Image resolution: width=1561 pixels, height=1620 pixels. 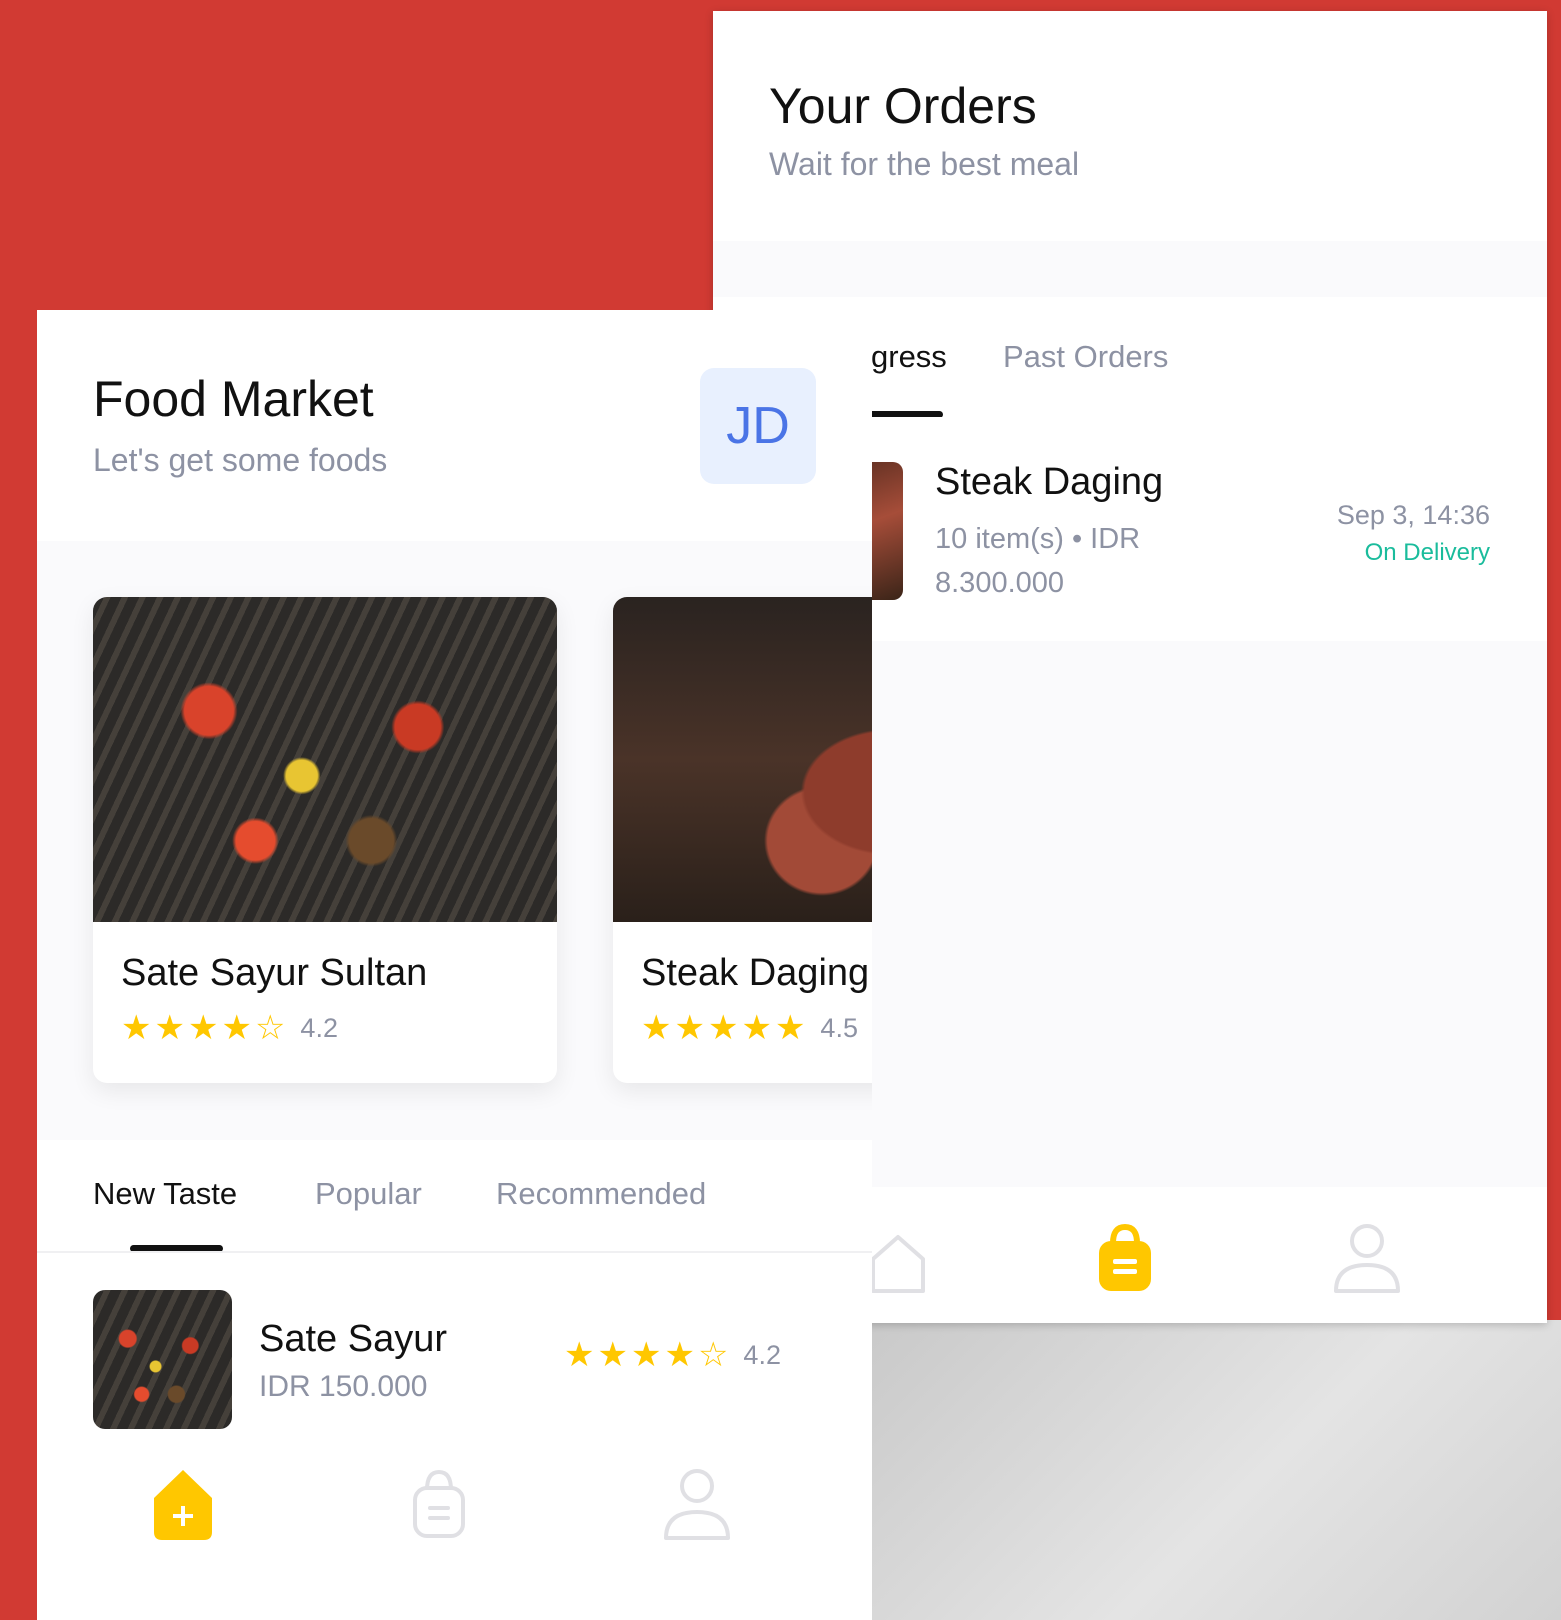 What do you see at coordinates (353, 1339) in the screenshot?
I see `food-name: Sate Sayur` at bounding box center [353, 1339].